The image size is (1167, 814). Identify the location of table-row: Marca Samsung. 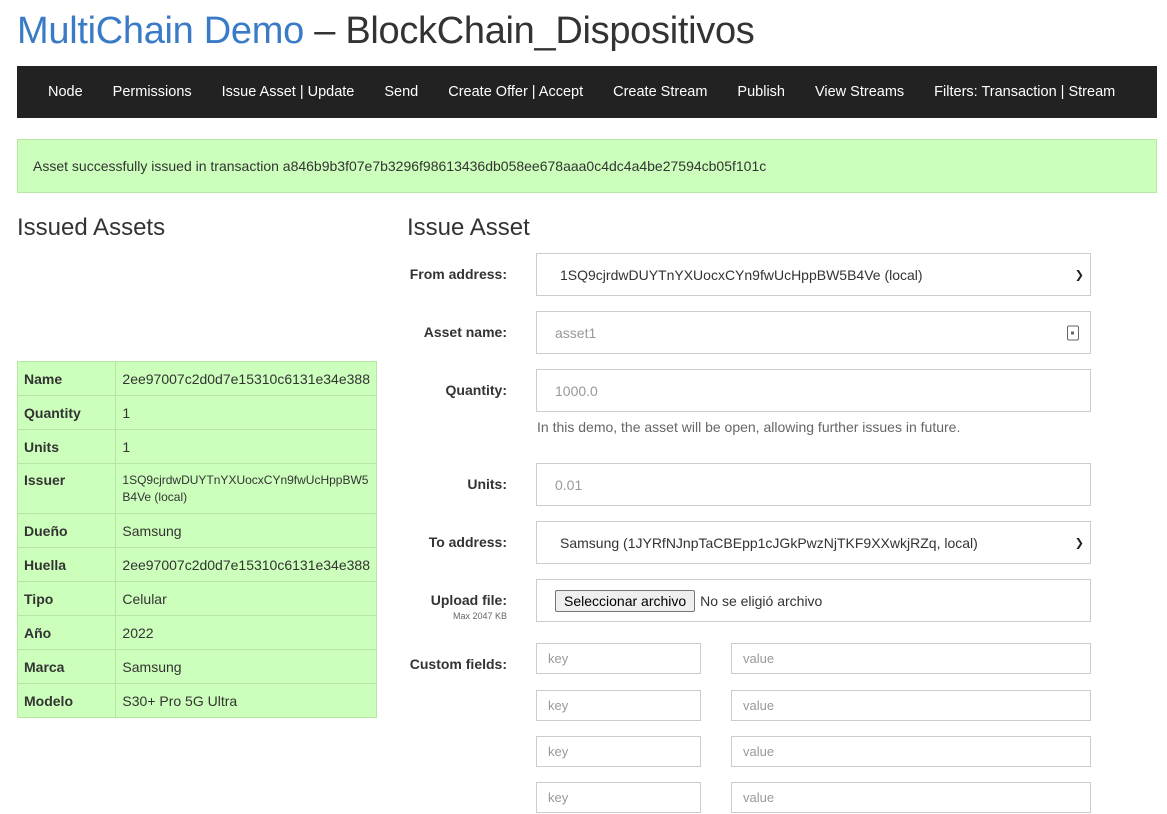
(196, 666).